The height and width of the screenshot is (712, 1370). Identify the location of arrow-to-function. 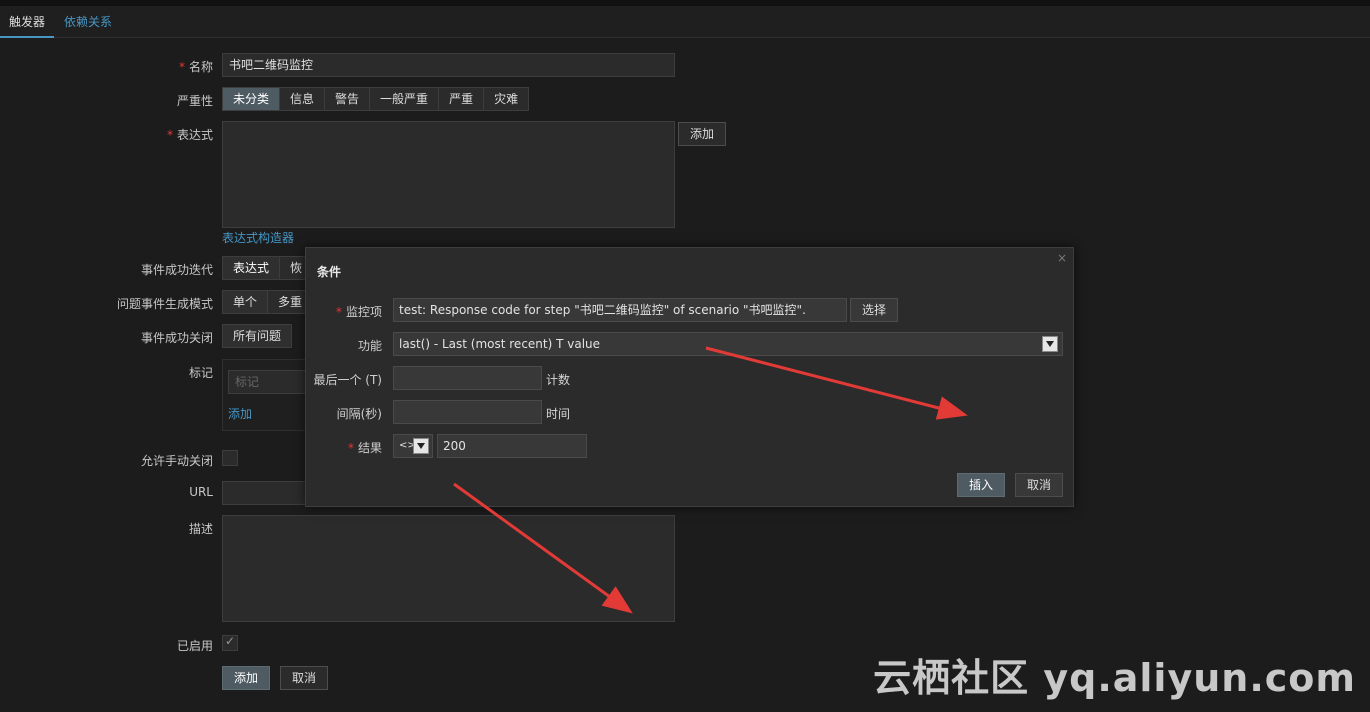
(836, 383).